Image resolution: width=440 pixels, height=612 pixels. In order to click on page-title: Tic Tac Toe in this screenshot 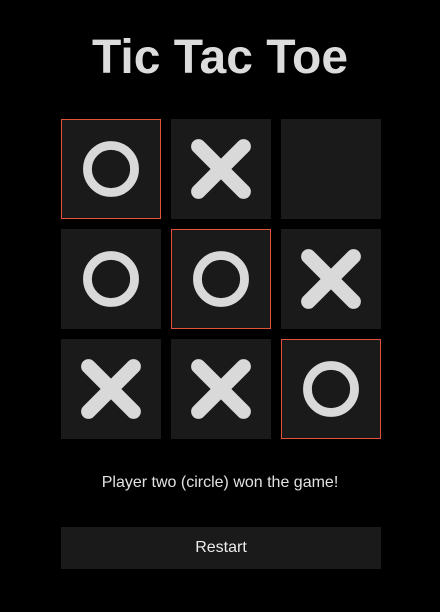, I will do `click(220, 57)`.